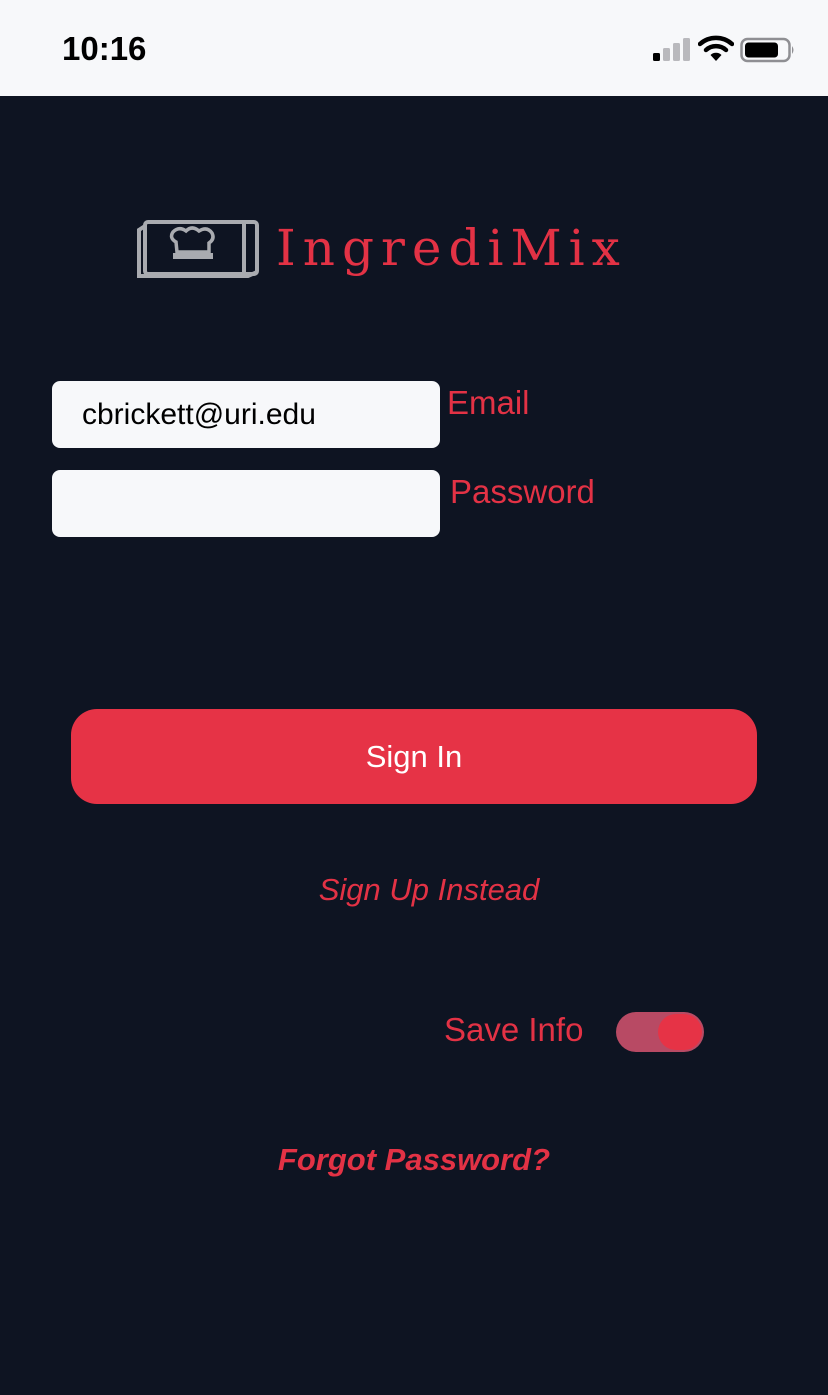  What do you see at coordinates (104, 48) in the screenshot?
I see `status-time: 10:16` at bounding box center [104, 48].